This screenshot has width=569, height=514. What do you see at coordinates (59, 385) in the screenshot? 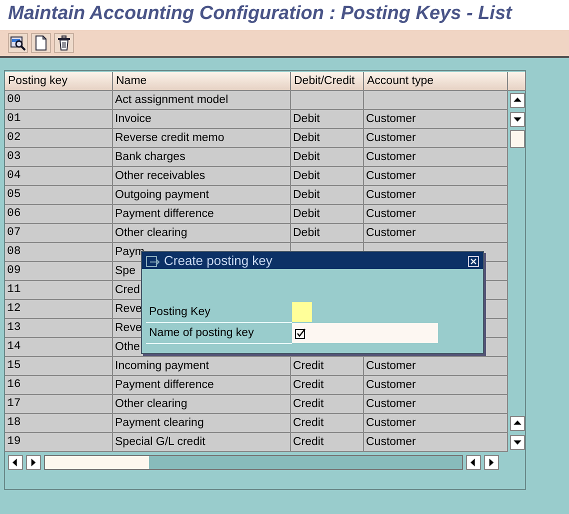
I see `posting-key-cell: 16` at bounding box center [59, 385].